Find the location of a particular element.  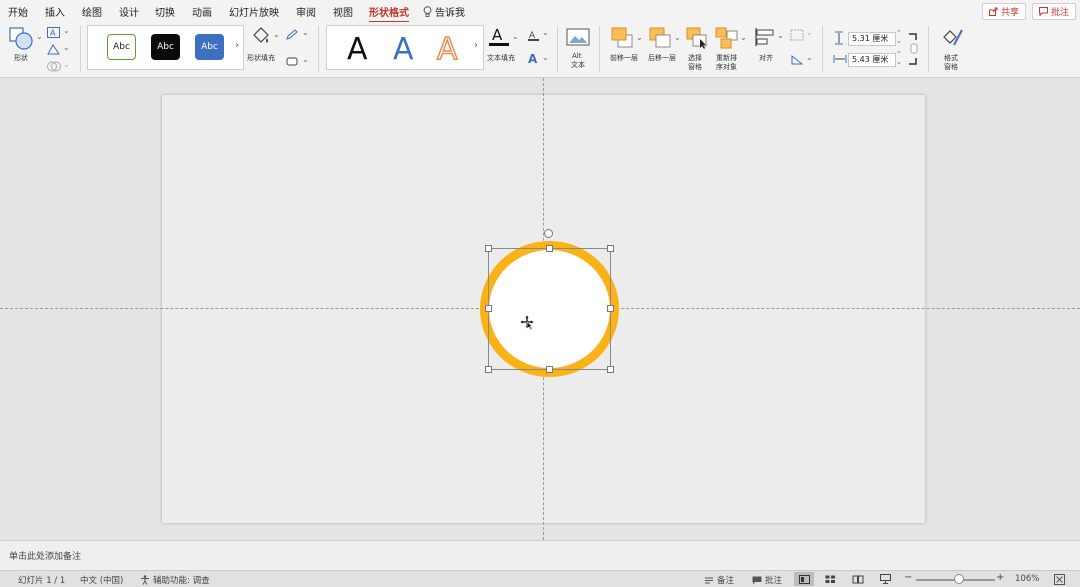

tab-slideshow: 幻灯片放映 is located at coordinates (254, 11).